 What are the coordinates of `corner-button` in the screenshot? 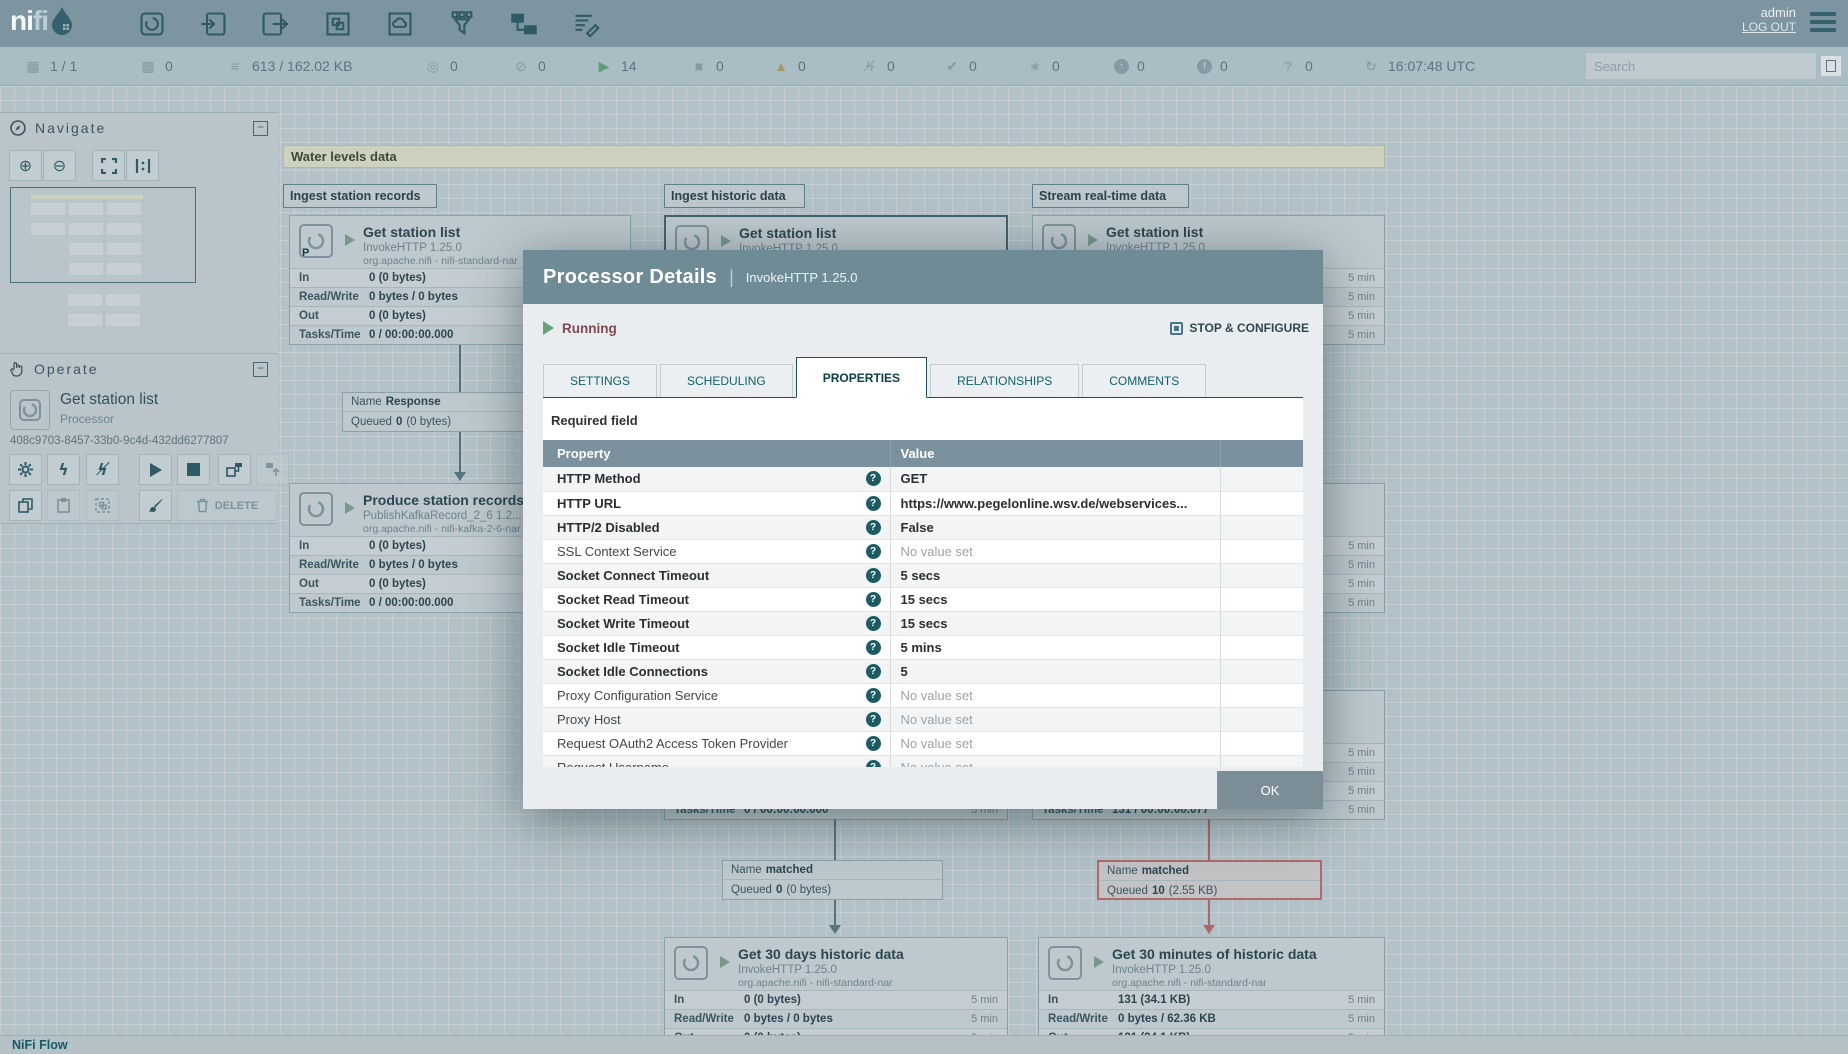 It's located at (1831, 66).